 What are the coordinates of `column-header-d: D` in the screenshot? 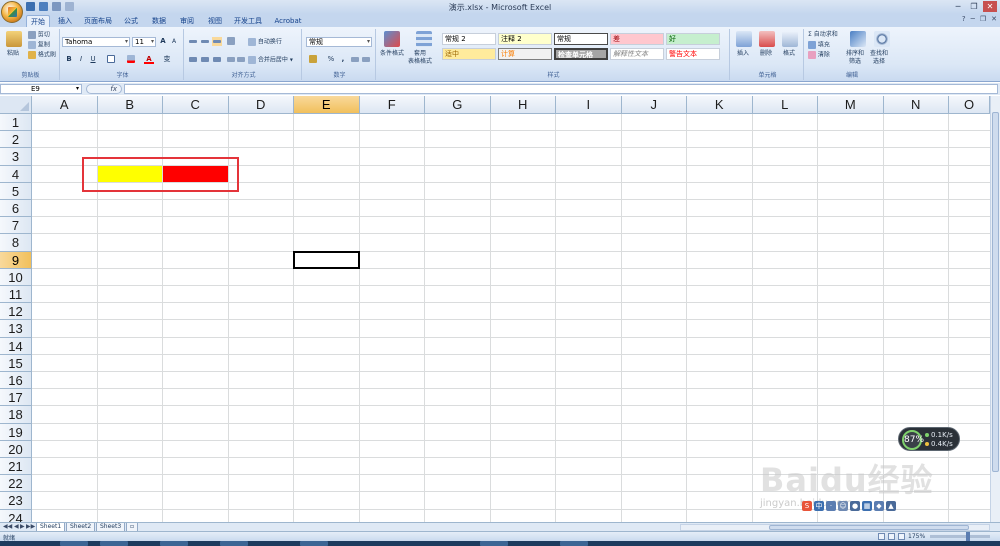 It's located at (261, 105).